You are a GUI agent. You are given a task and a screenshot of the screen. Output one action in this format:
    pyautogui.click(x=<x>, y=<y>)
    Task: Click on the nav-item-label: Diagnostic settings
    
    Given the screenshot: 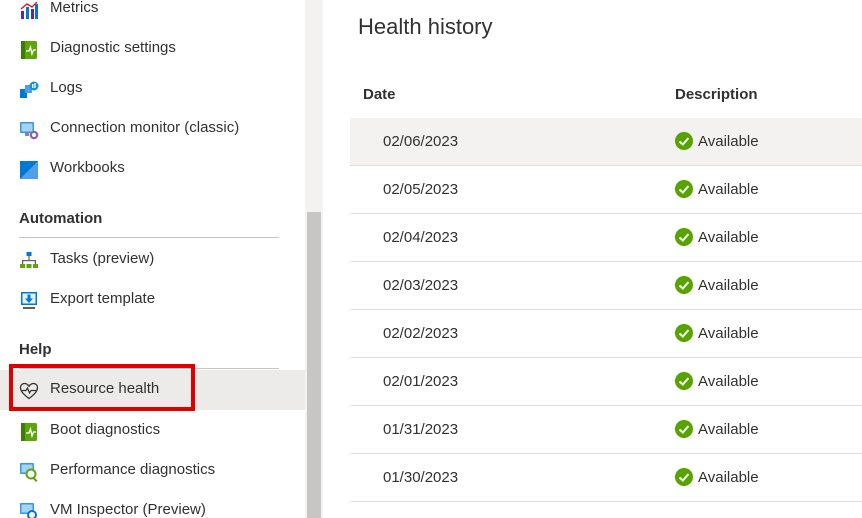 What is the action you would take?
    pyautogui.click(x=113, y=47)
    